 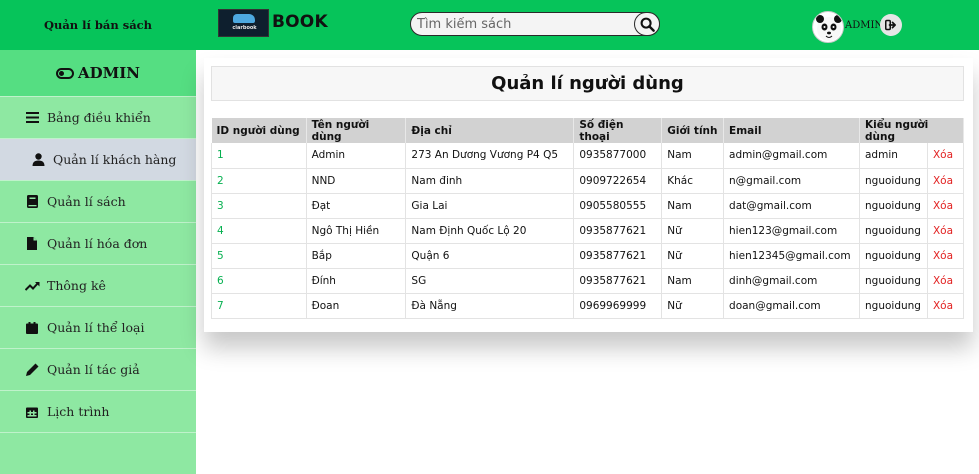 What do you see at coordinates (791, 156) in the screenshot?
I see `user-email: admin@gmail.com` at bounding box center [791, 156].